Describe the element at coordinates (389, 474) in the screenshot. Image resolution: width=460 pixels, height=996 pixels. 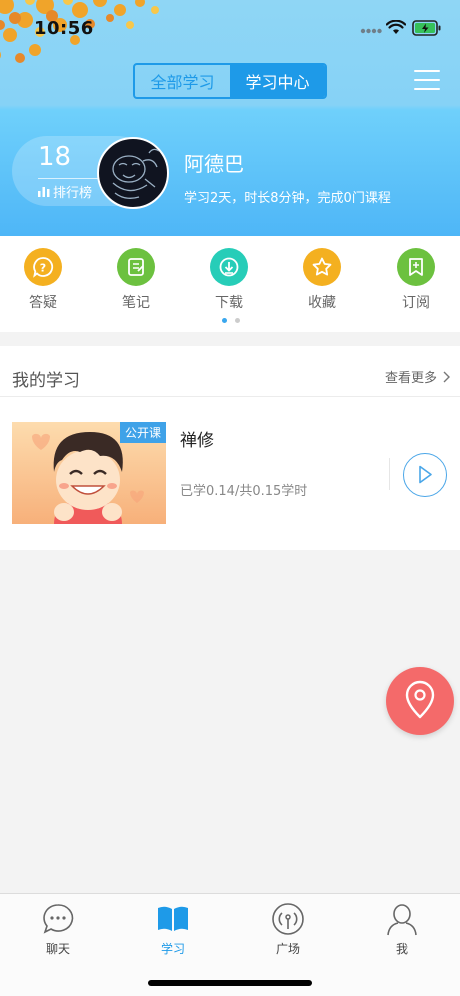
I see `play-divider` at that location.